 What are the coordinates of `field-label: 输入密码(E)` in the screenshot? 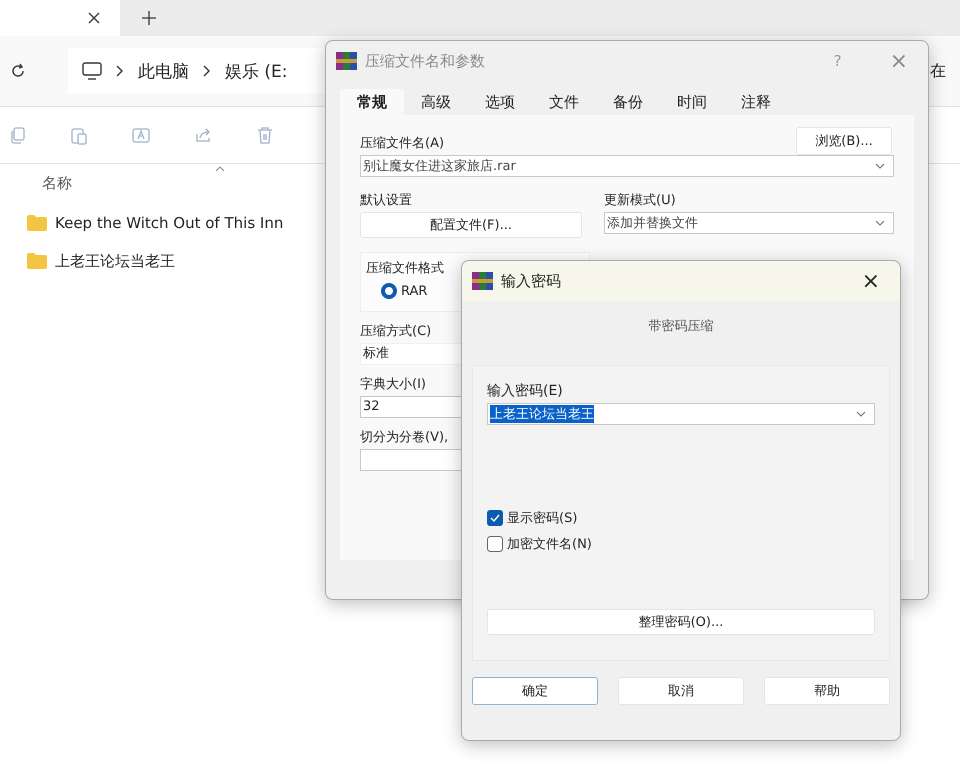 It's located at (525, 391).